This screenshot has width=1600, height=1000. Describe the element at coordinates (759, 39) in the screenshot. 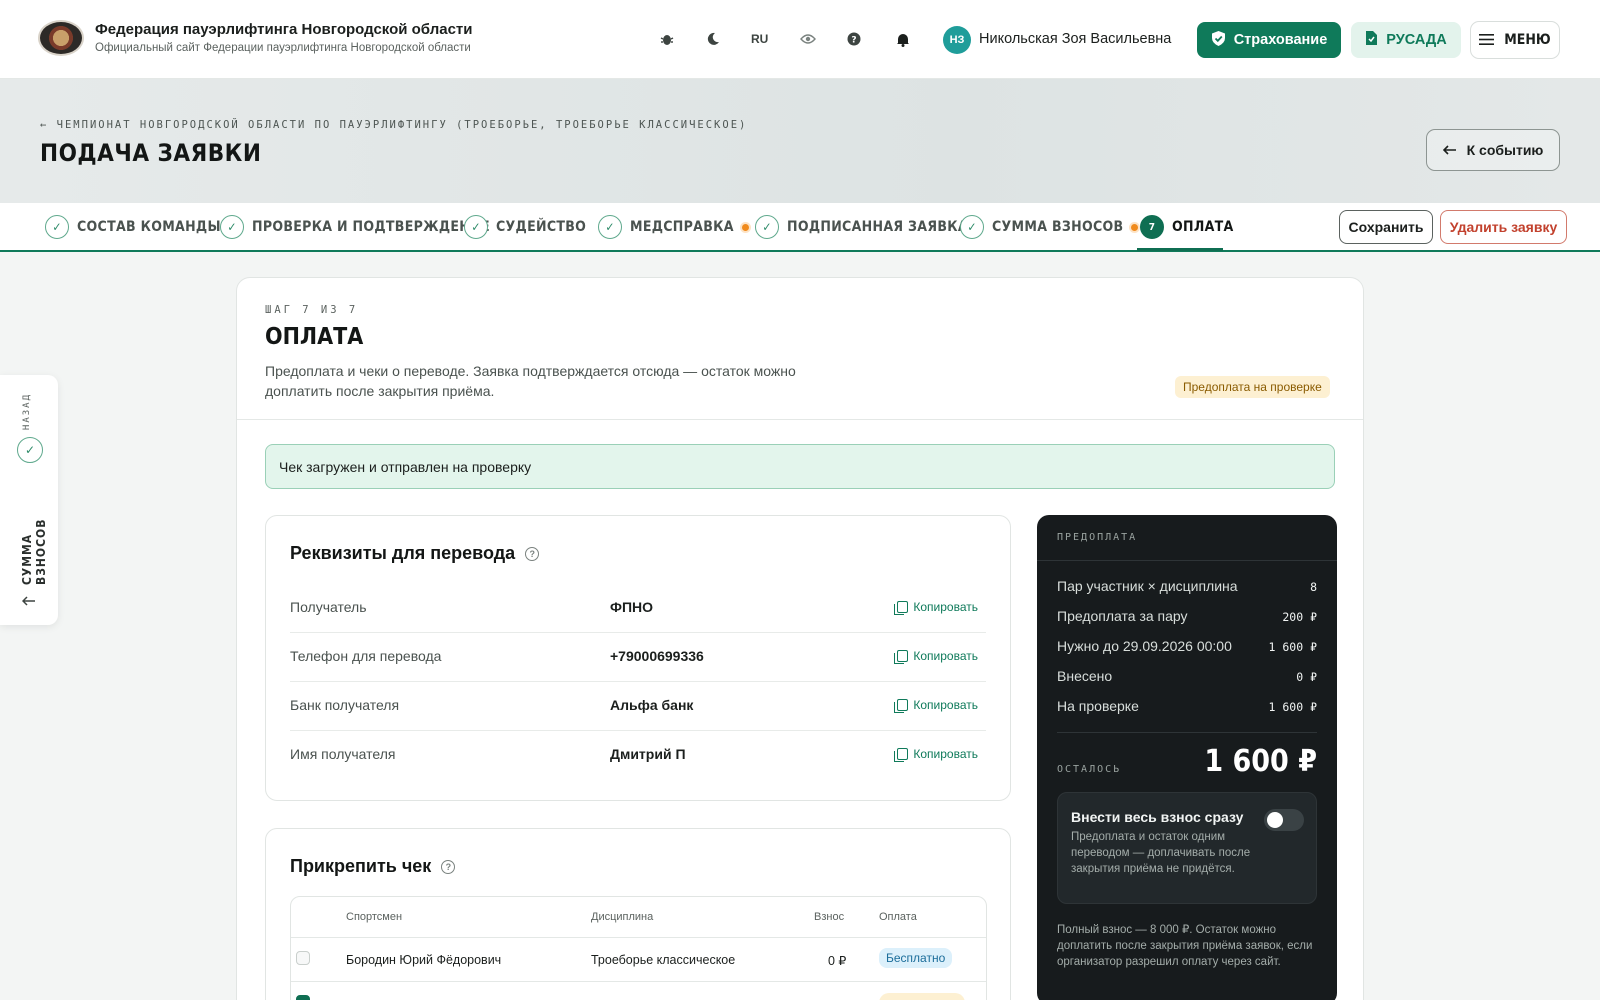

I see `language-switch: RU` at that location.